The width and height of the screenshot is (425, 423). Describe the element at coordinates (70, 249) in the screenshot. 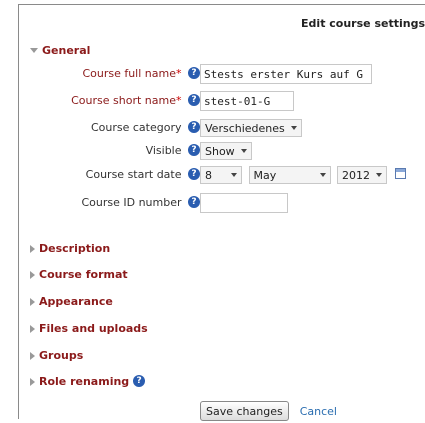

I see `section-description: Description` at that location.